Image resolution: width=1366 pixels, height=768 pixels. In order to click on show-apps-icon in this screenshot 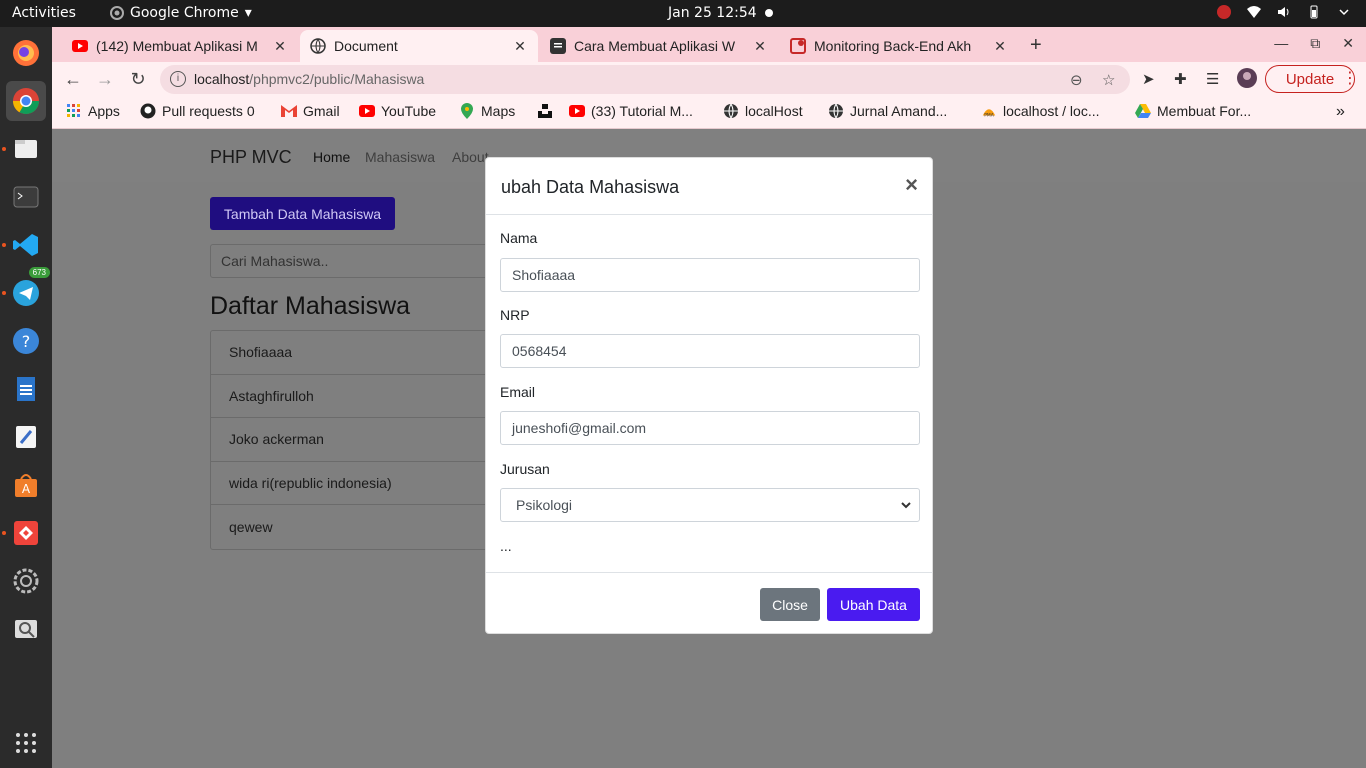, I will do `click(26, 743)`.